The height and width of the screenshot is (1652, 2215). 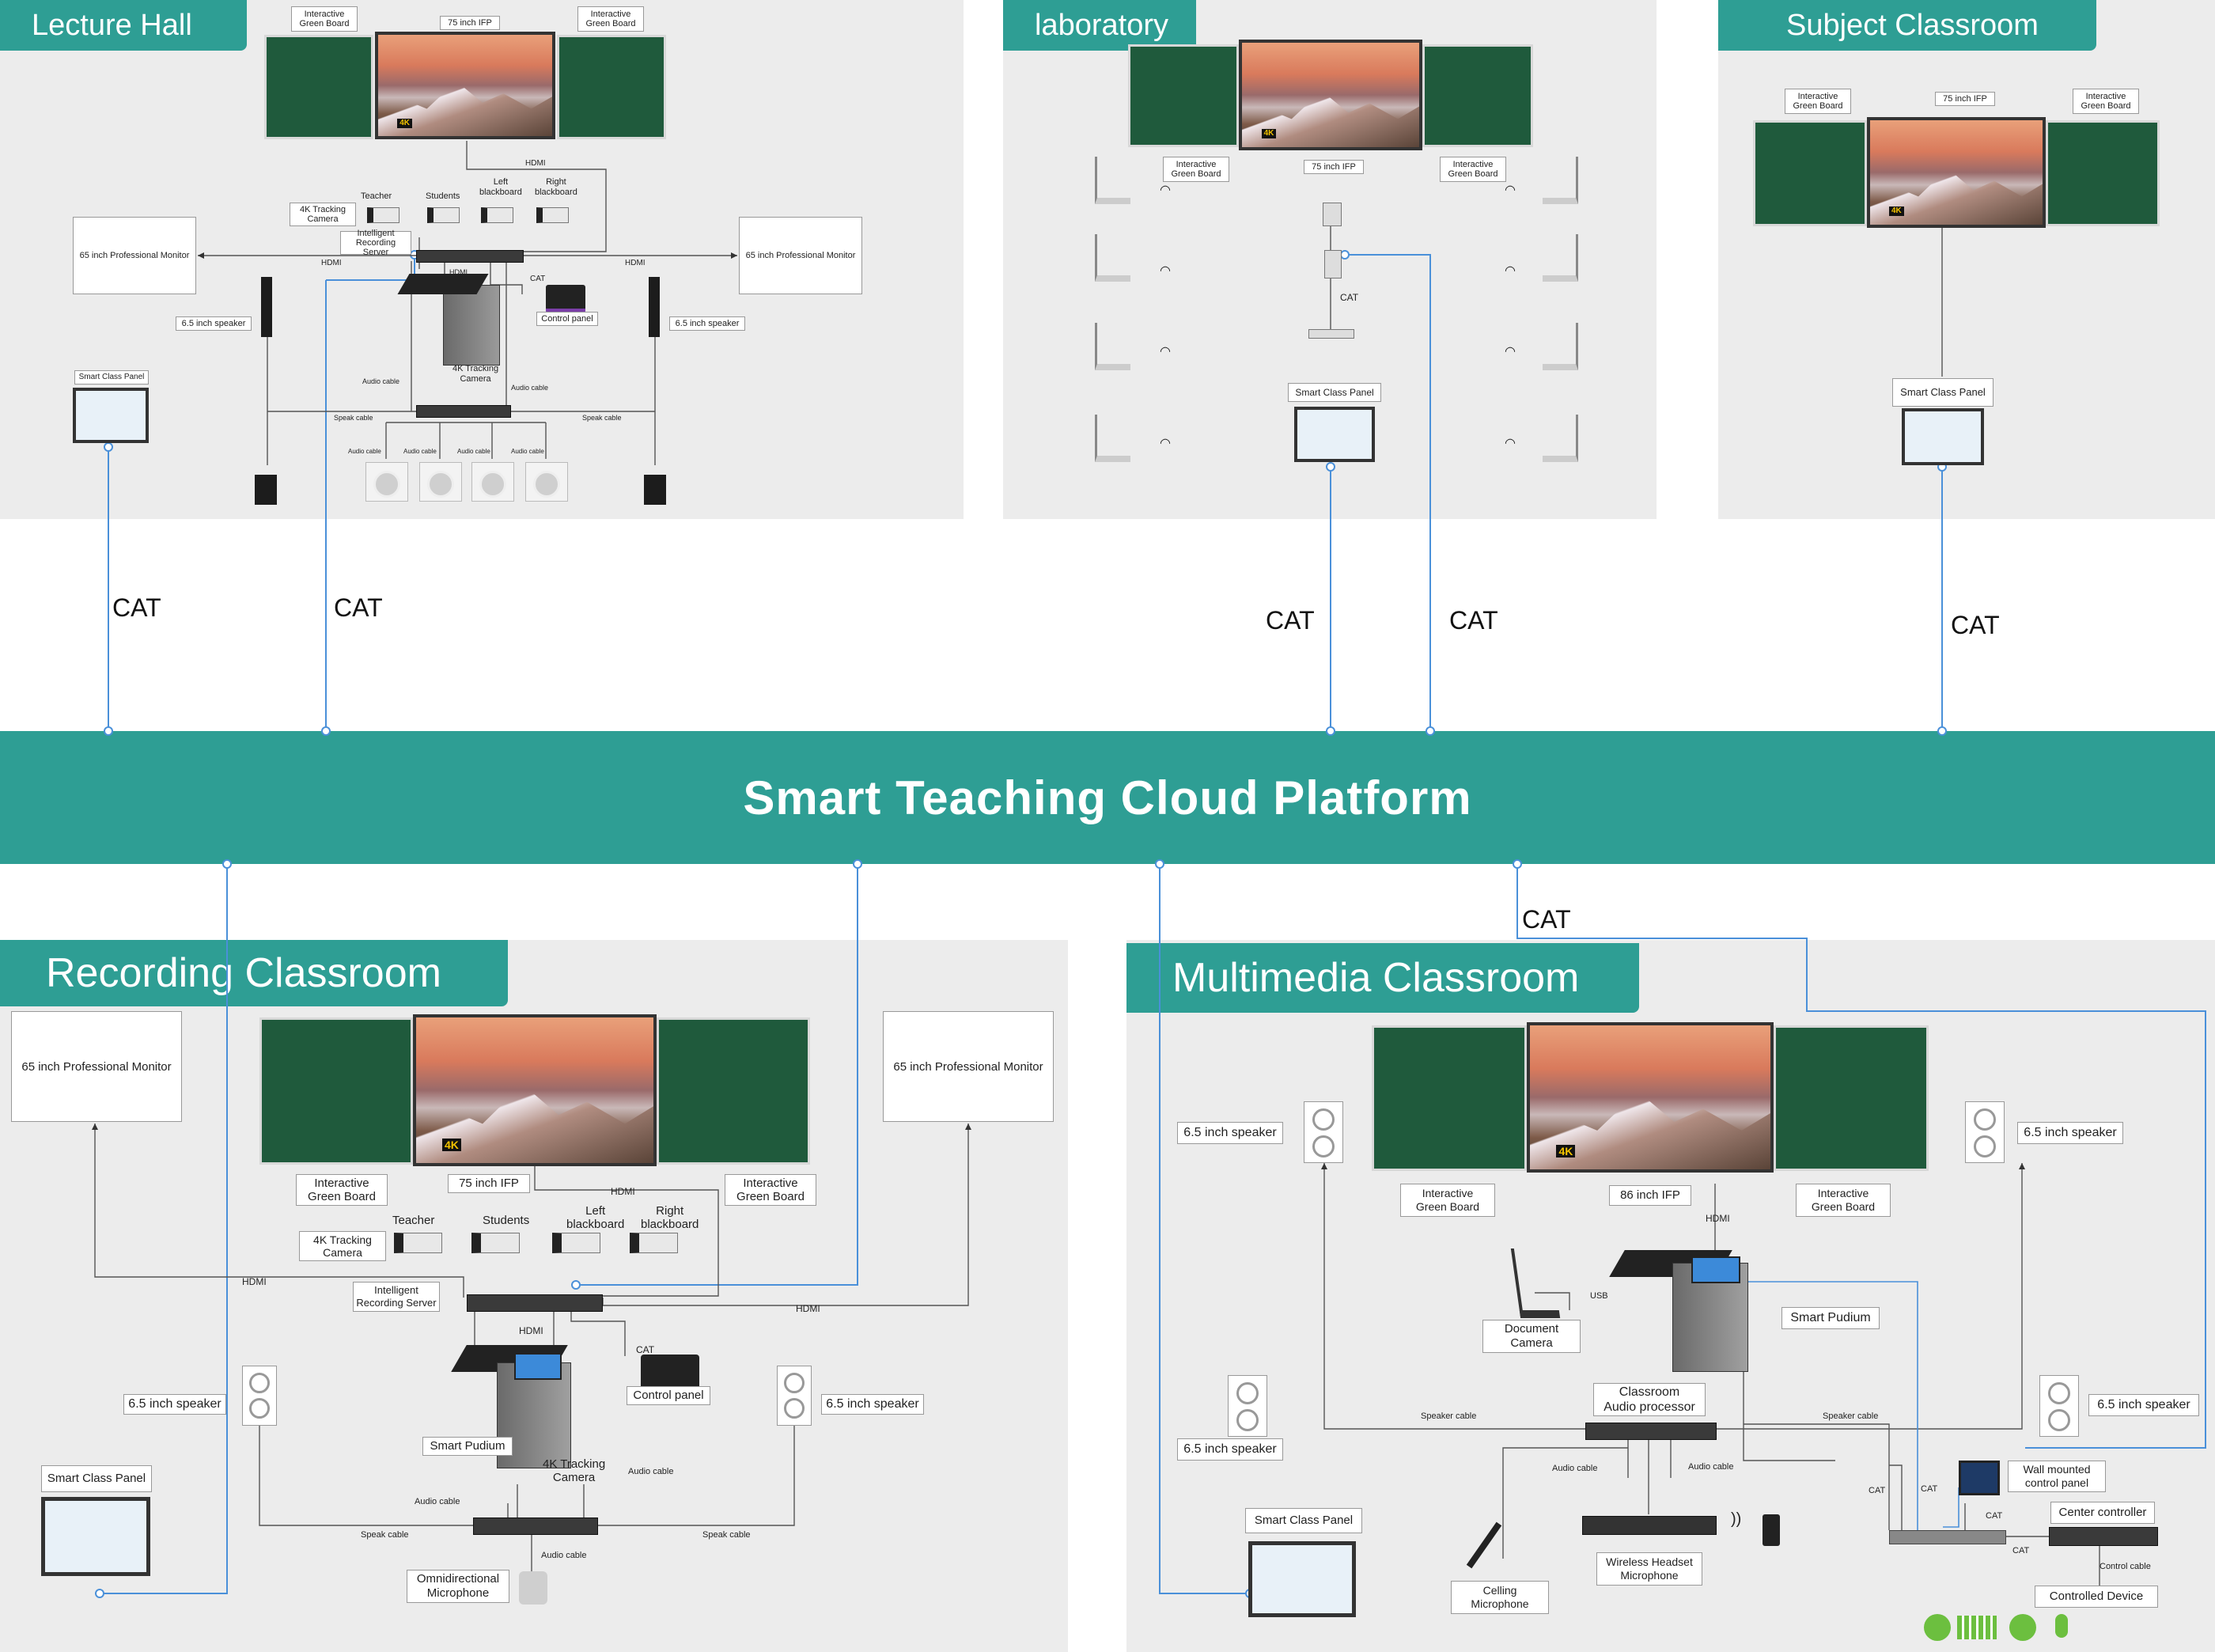 I want to click on multimedia-cat-a: CAT, so click(x=1877, y=1491).